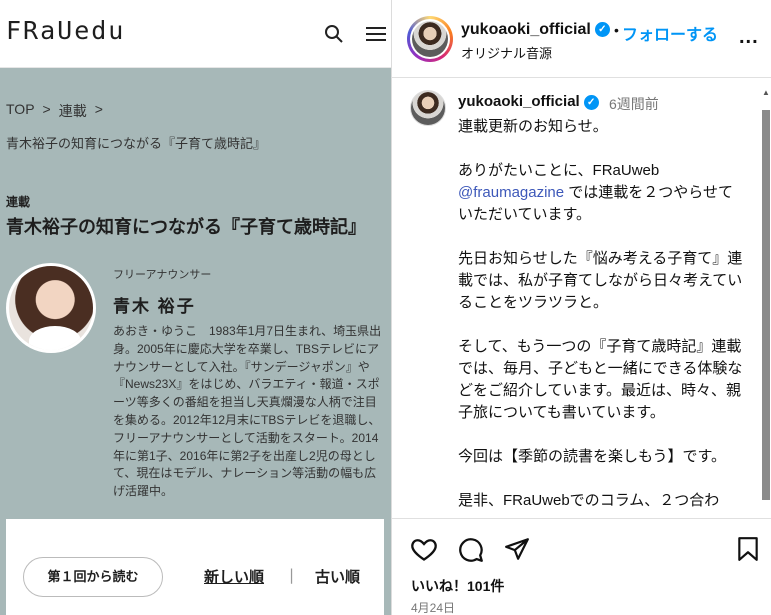  I want to click on site-header: FRaUedu, so click(195, 34).